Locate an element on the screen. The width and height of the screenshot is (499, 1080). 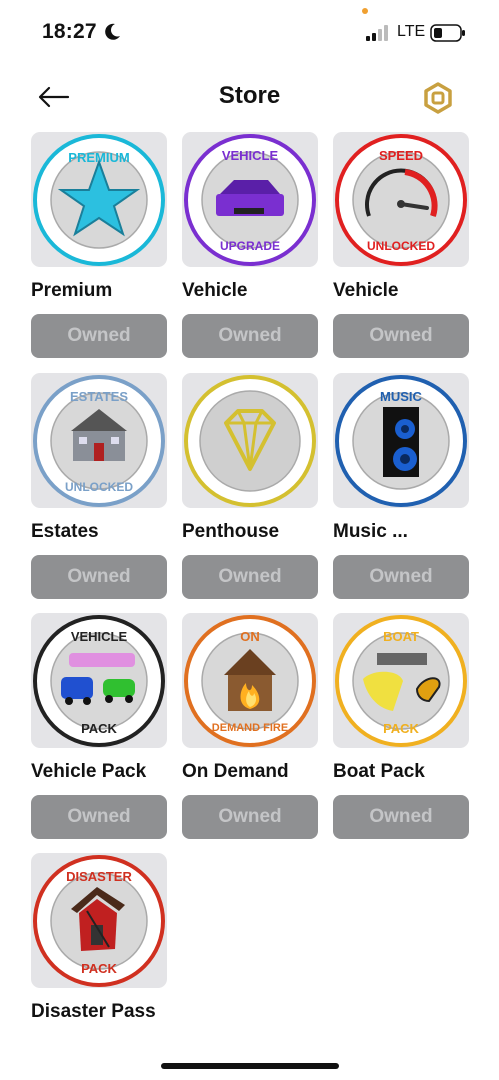
status-bar: 18:27 LTE is located at coordinates (249, 30).